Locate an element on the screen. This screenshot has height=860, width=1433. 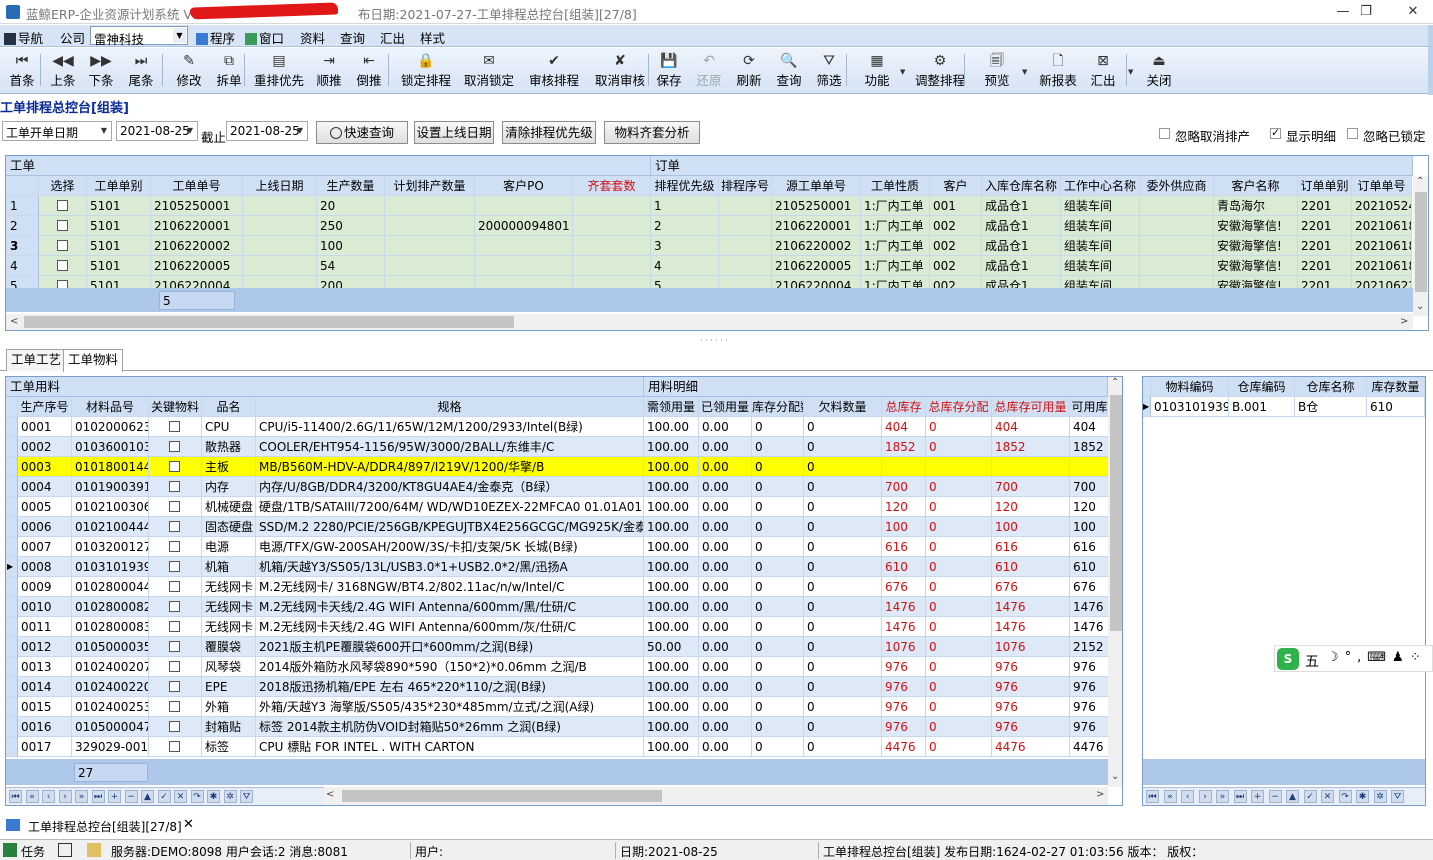
material-vscroll: ⌃ ⌄ is located at coordinates (1115, 582).